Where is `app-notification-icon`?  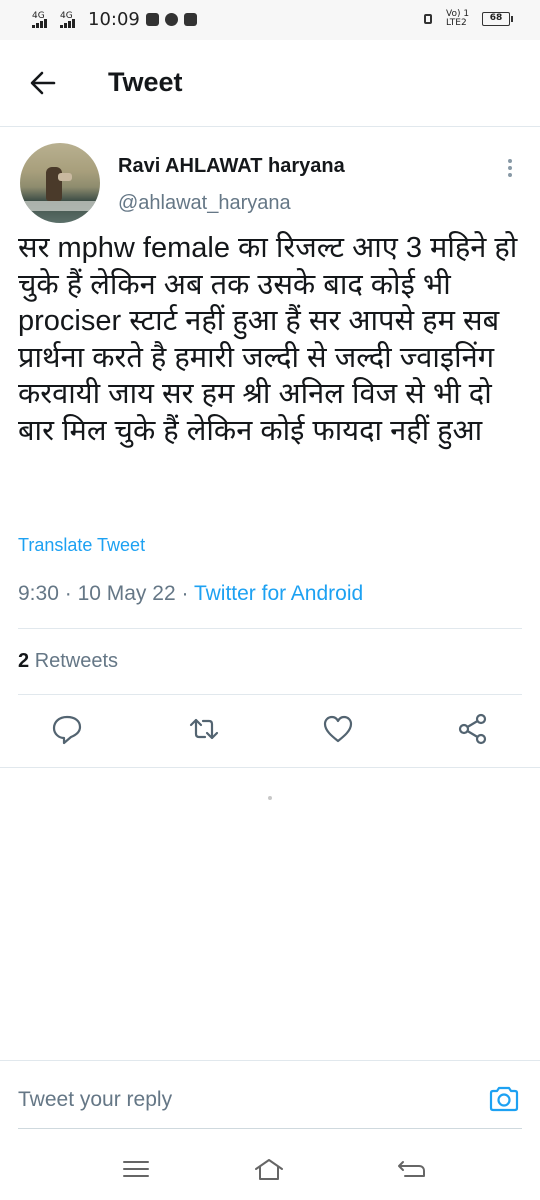 app-notification-icon is located at coordinates (190, 19).